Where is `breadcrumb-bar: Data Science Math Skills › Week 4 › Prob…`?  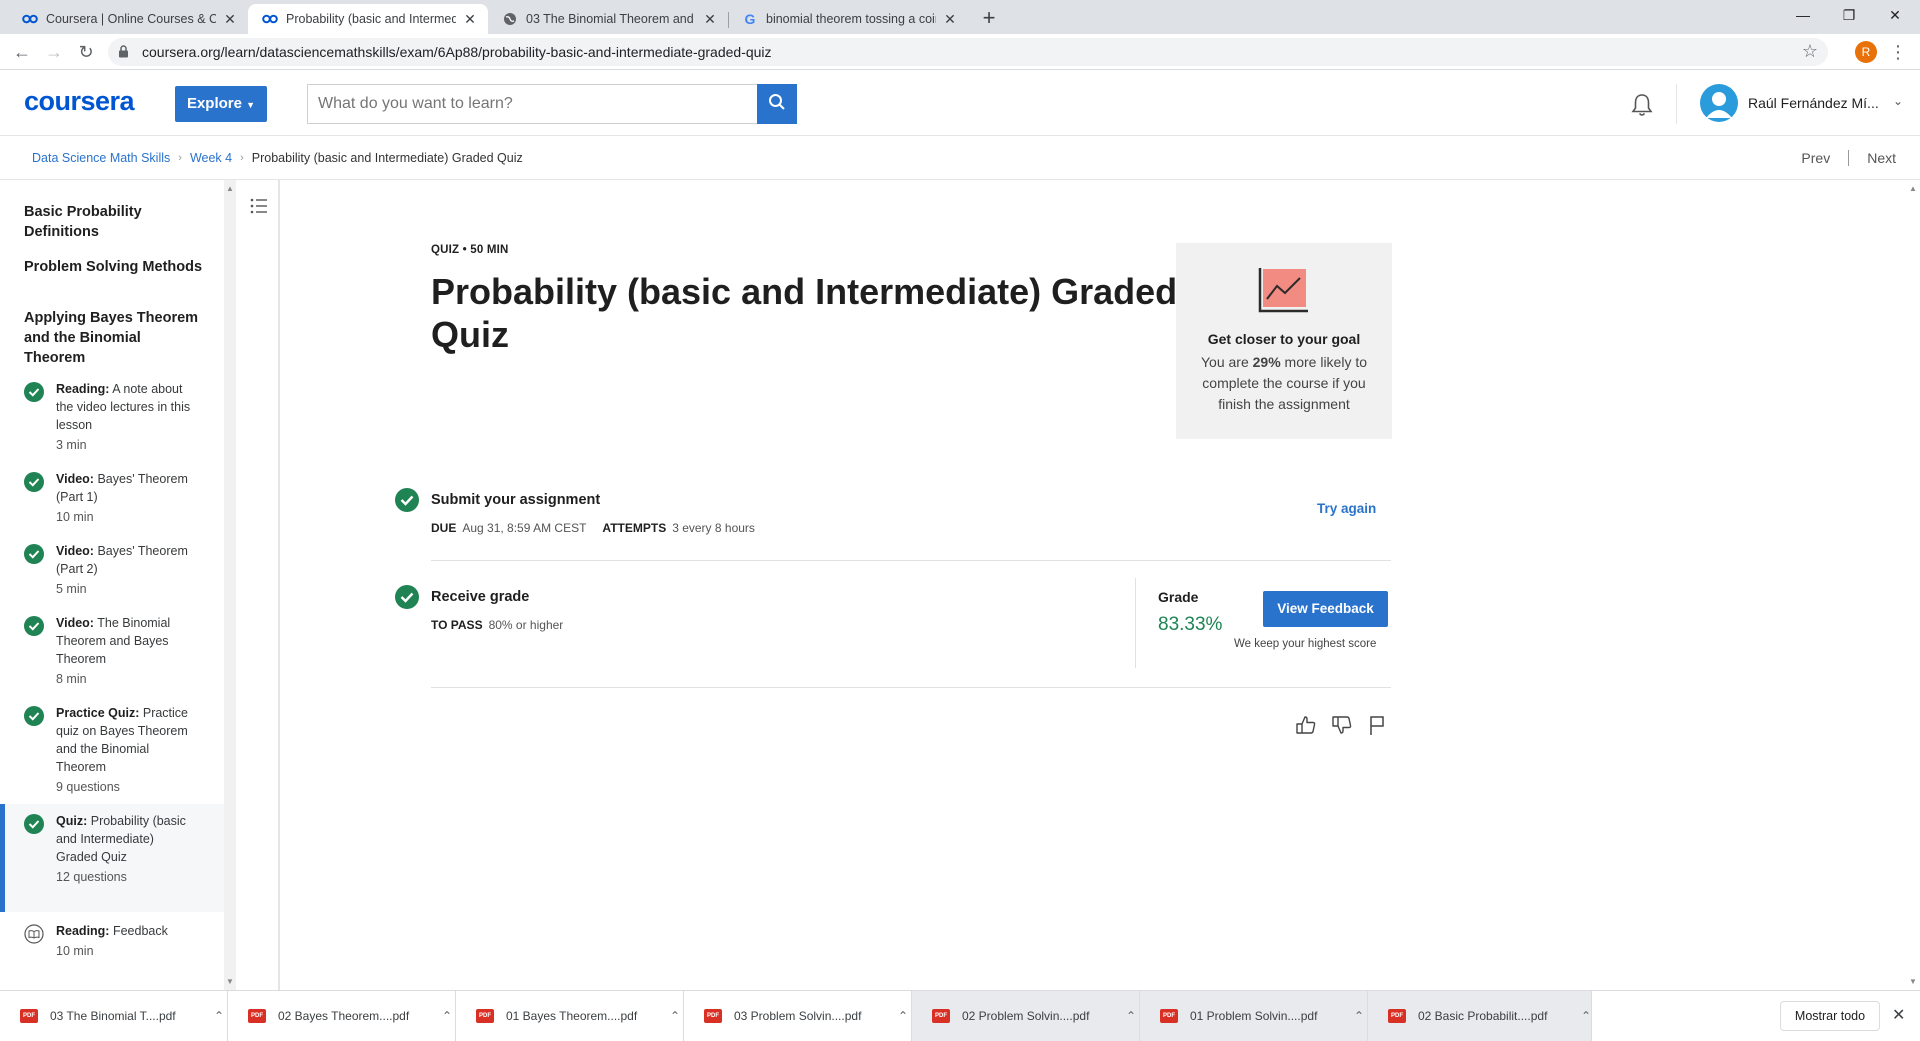 breadcrumb-bar: Data Science Math Skills › Week 4 › Prob… is located at coordinates (960, 158).